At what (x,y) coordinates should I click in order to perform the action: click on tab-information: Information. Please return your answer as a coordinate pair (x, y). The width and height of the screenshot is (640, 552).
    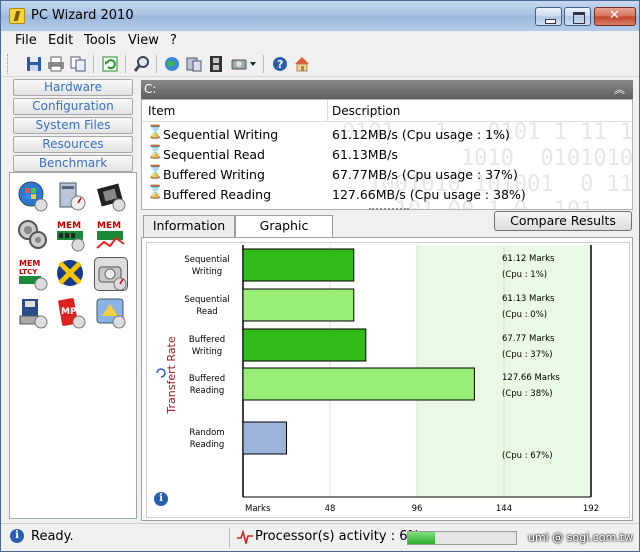
    Looking at the image, I should click on (189, 226).